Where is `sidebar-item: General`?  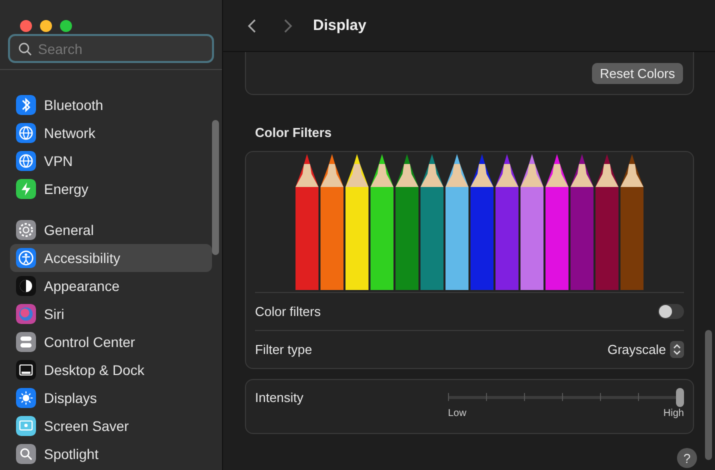 sidebar-item: General is located at coordinates (111, 230).